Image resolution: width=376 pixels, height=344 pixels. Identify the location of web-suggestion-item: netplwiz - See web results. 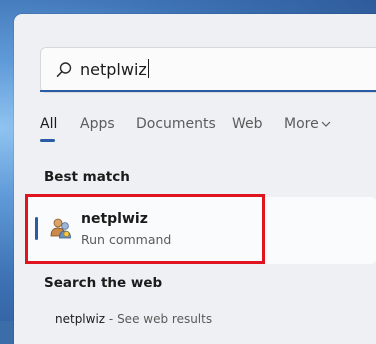
(133, 319).